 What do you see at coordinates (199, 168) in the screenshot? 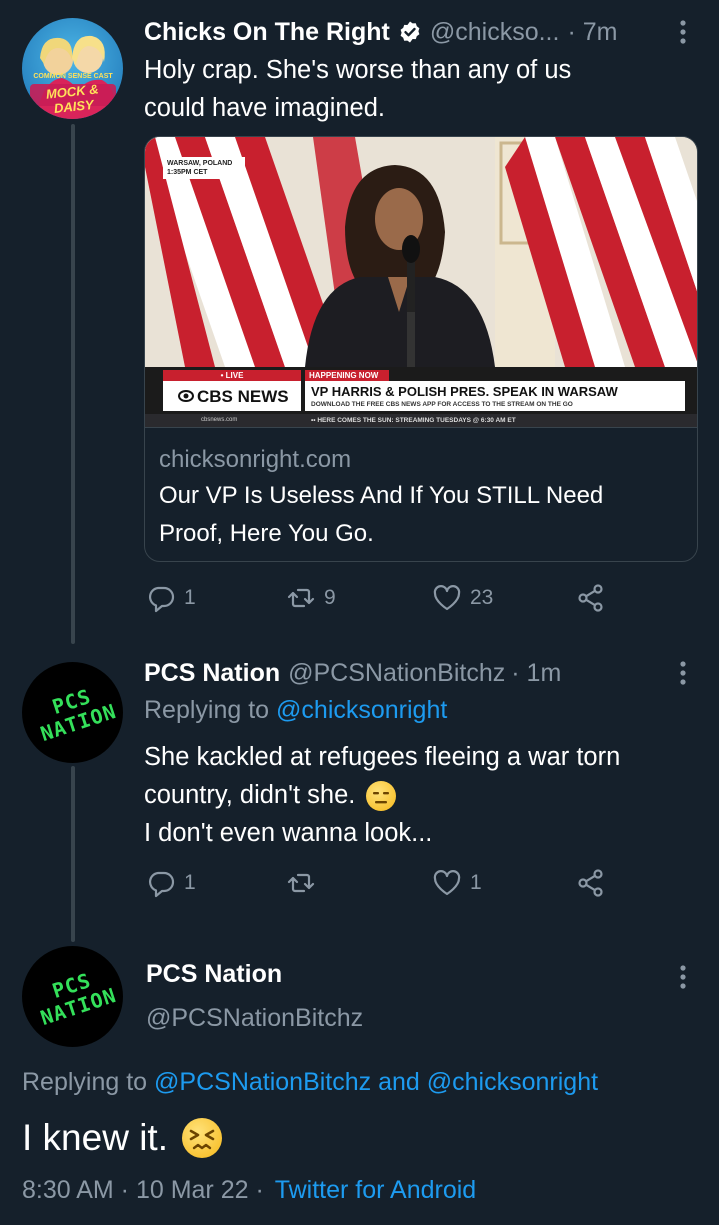
I see `card-location: WARSAW, POLAND 1:35PM CET` at bounding box center [199, 168].